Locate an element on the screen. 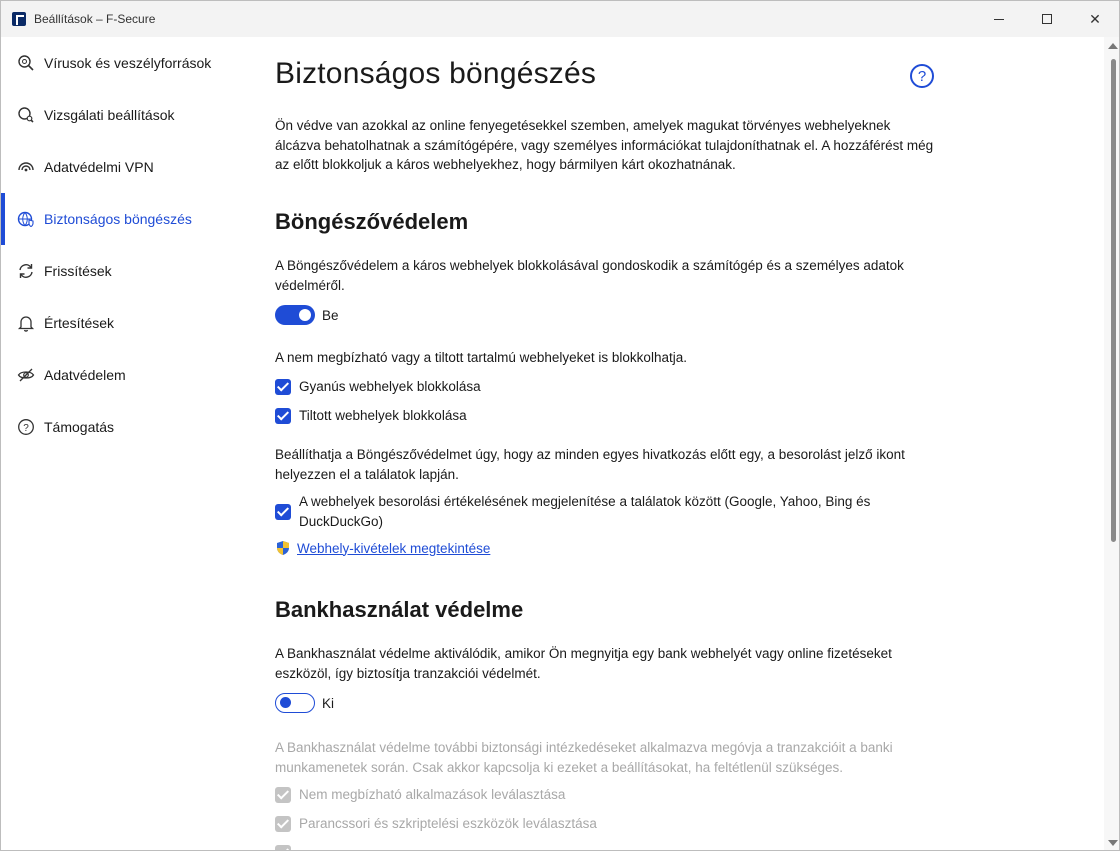  banking-protection-toggle-row: Ki is located at coordinates (304, 703).